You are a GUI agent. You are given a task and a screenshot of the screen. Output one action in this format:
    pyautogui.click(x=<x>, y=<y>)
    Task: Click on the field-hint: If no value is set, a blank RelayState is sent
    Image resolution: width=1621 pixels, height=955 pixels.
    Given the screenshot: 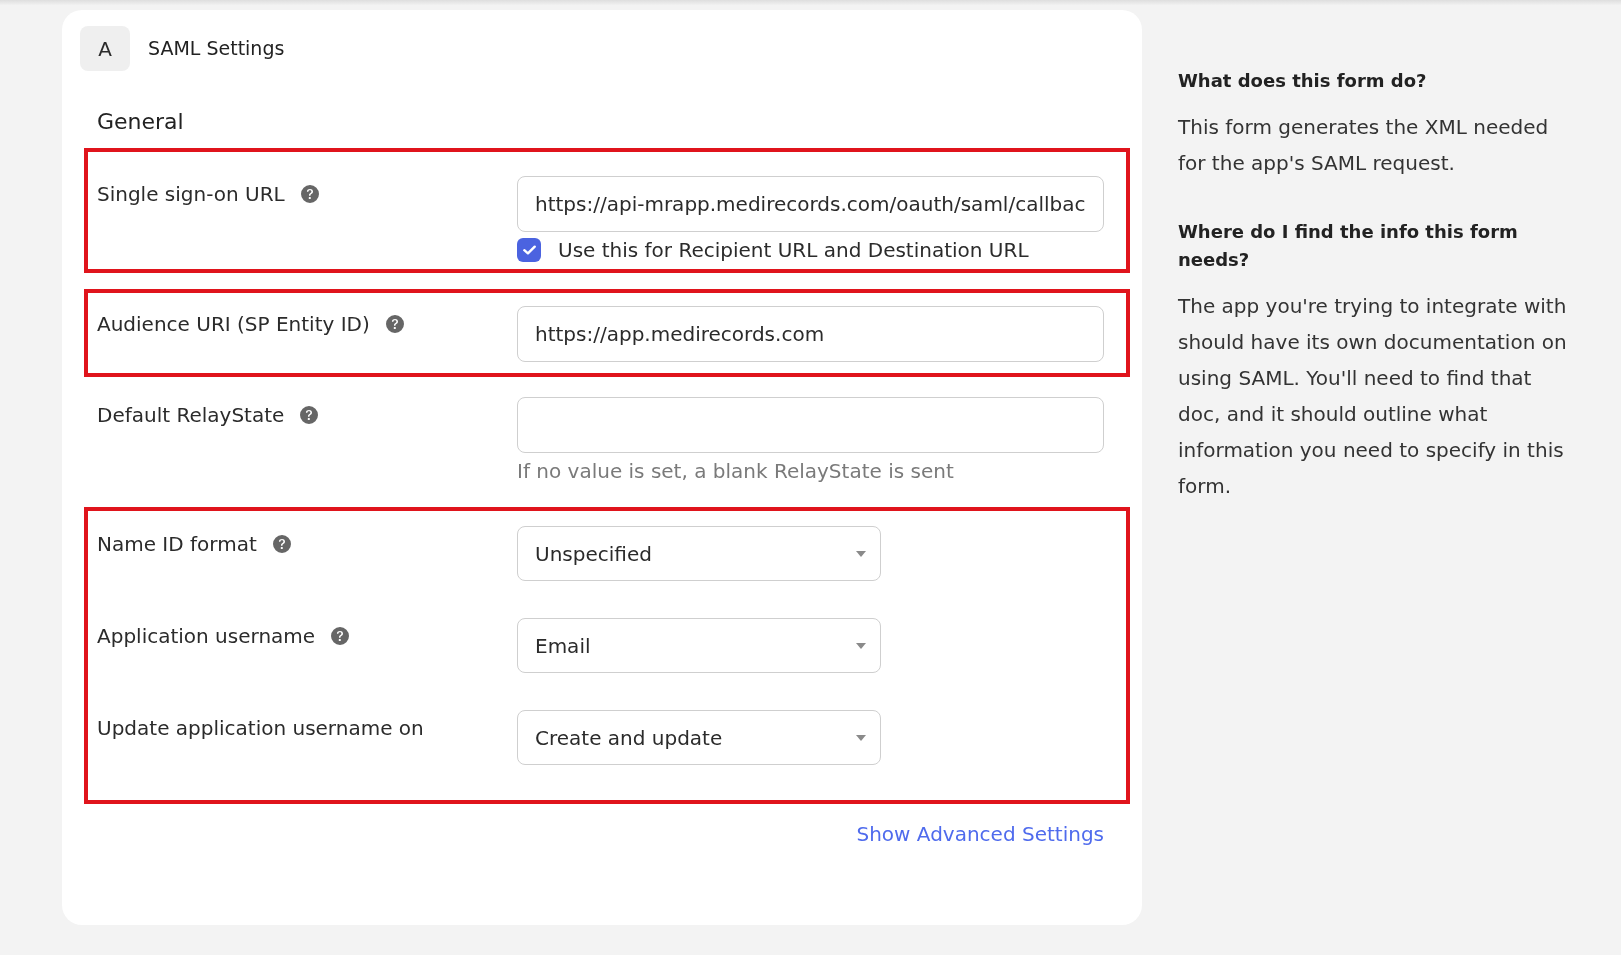 What is the action you would take?
    pyautogui.click(x=736, y=471)
    